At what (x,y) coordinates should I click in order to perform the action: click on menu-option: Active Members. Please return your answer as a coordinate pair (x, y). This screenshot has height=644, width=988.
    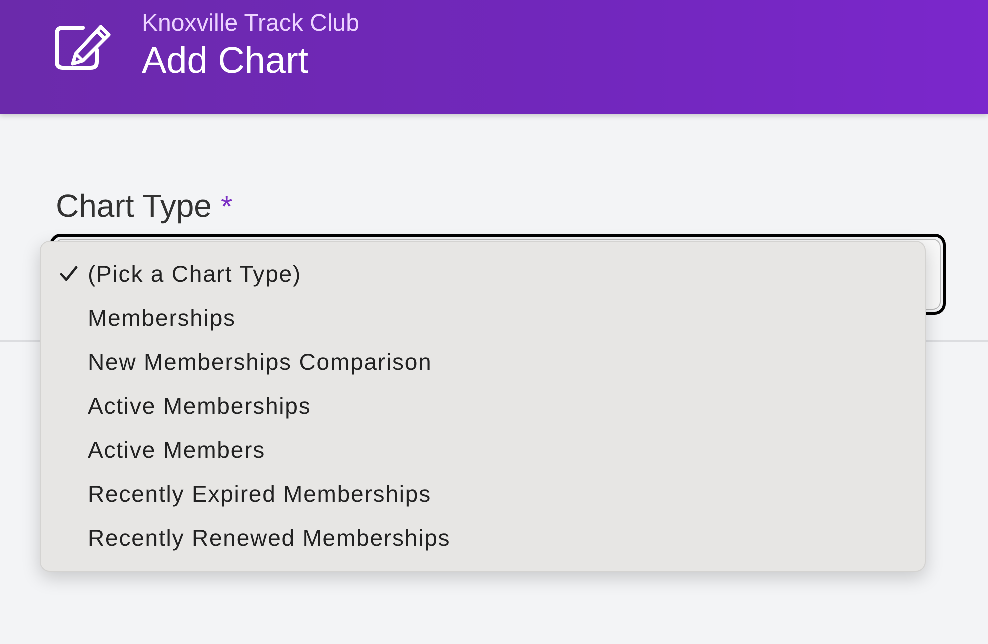
    Looking at the image, I should click on (483, 450).